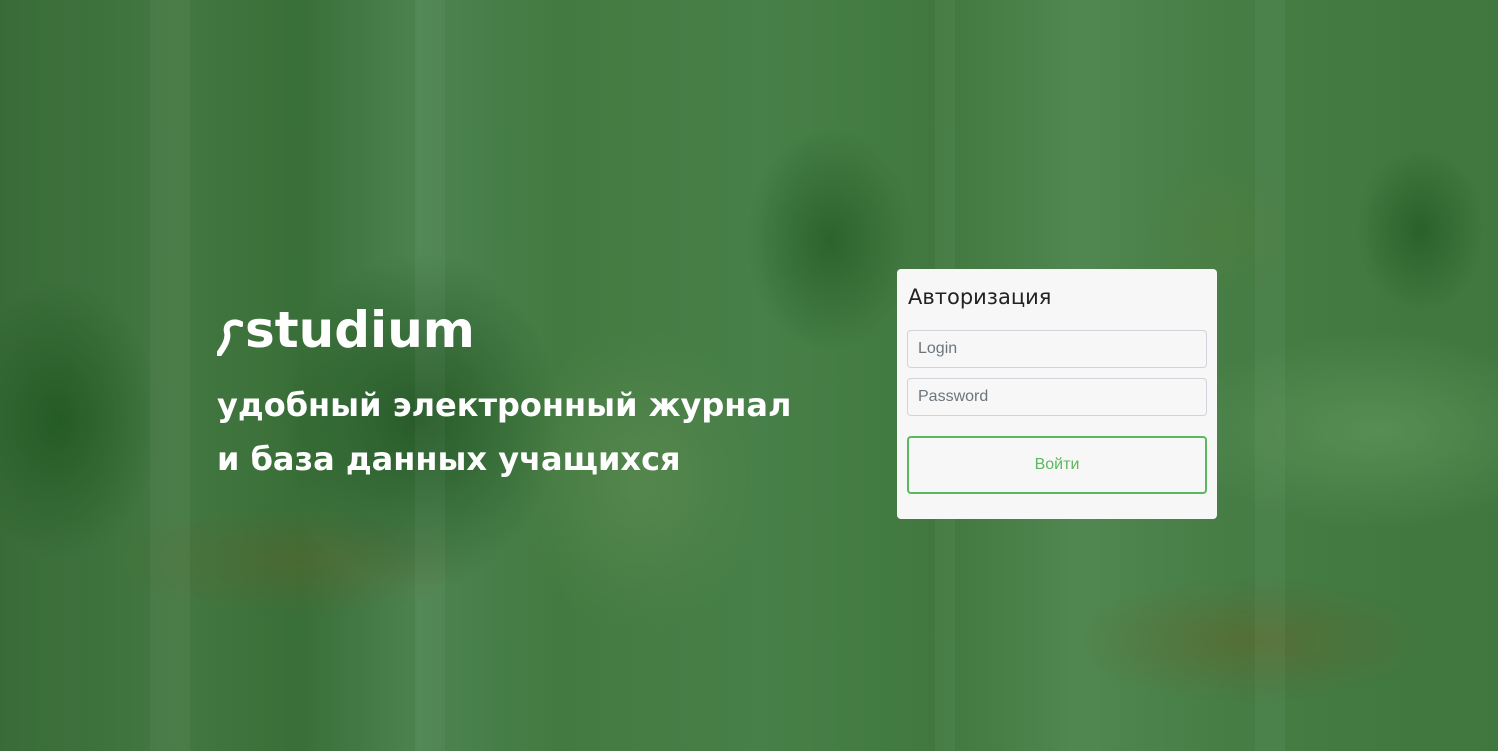 This screenshot has width=1498, height=751. What do you see at coordinates (1057, 397) in the screenshot?
I see `password-input` at bounding box center [1057, 397].